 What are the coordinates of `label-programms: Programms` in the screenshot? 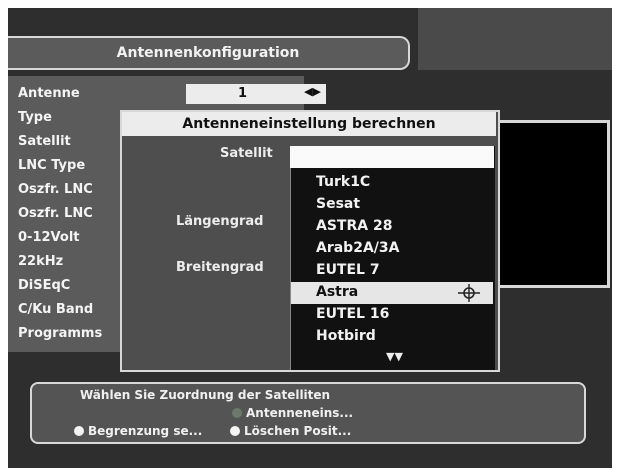 It's located at (60, 333).